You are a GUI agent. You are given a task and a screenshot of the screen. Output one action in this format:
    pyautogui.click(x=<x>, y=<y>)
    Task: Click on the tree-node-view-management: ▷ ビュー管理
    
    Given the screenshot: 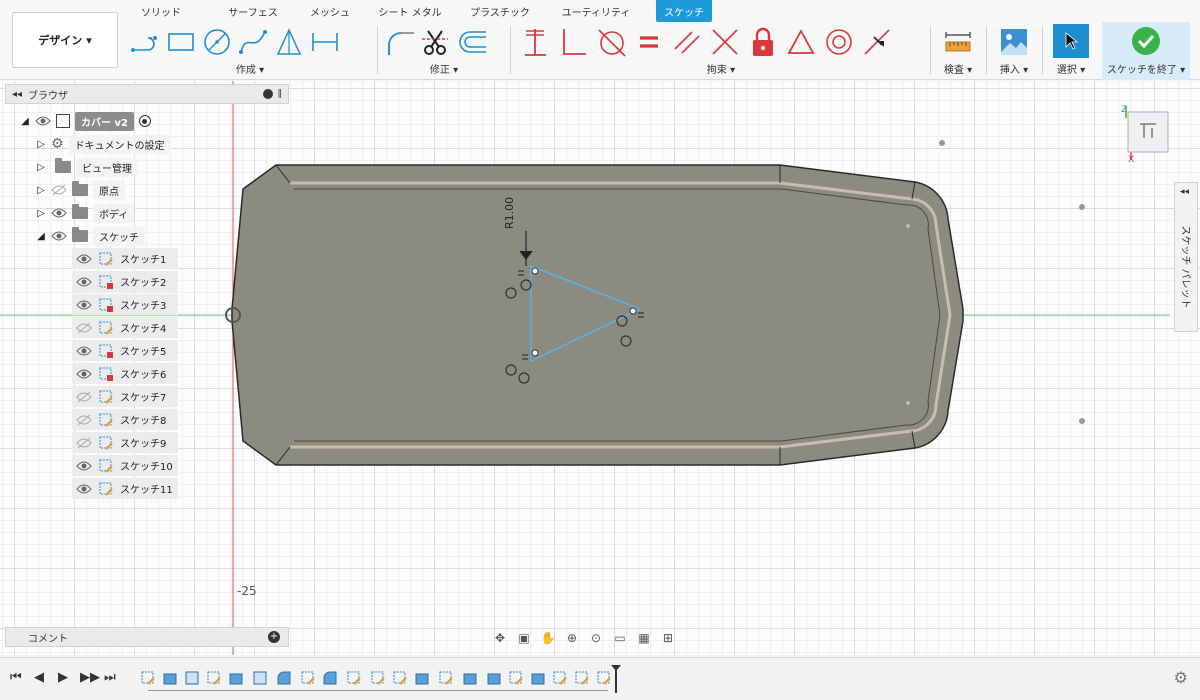 What is the action you would take?
    pyautogui.click(x=87, y=167)
    